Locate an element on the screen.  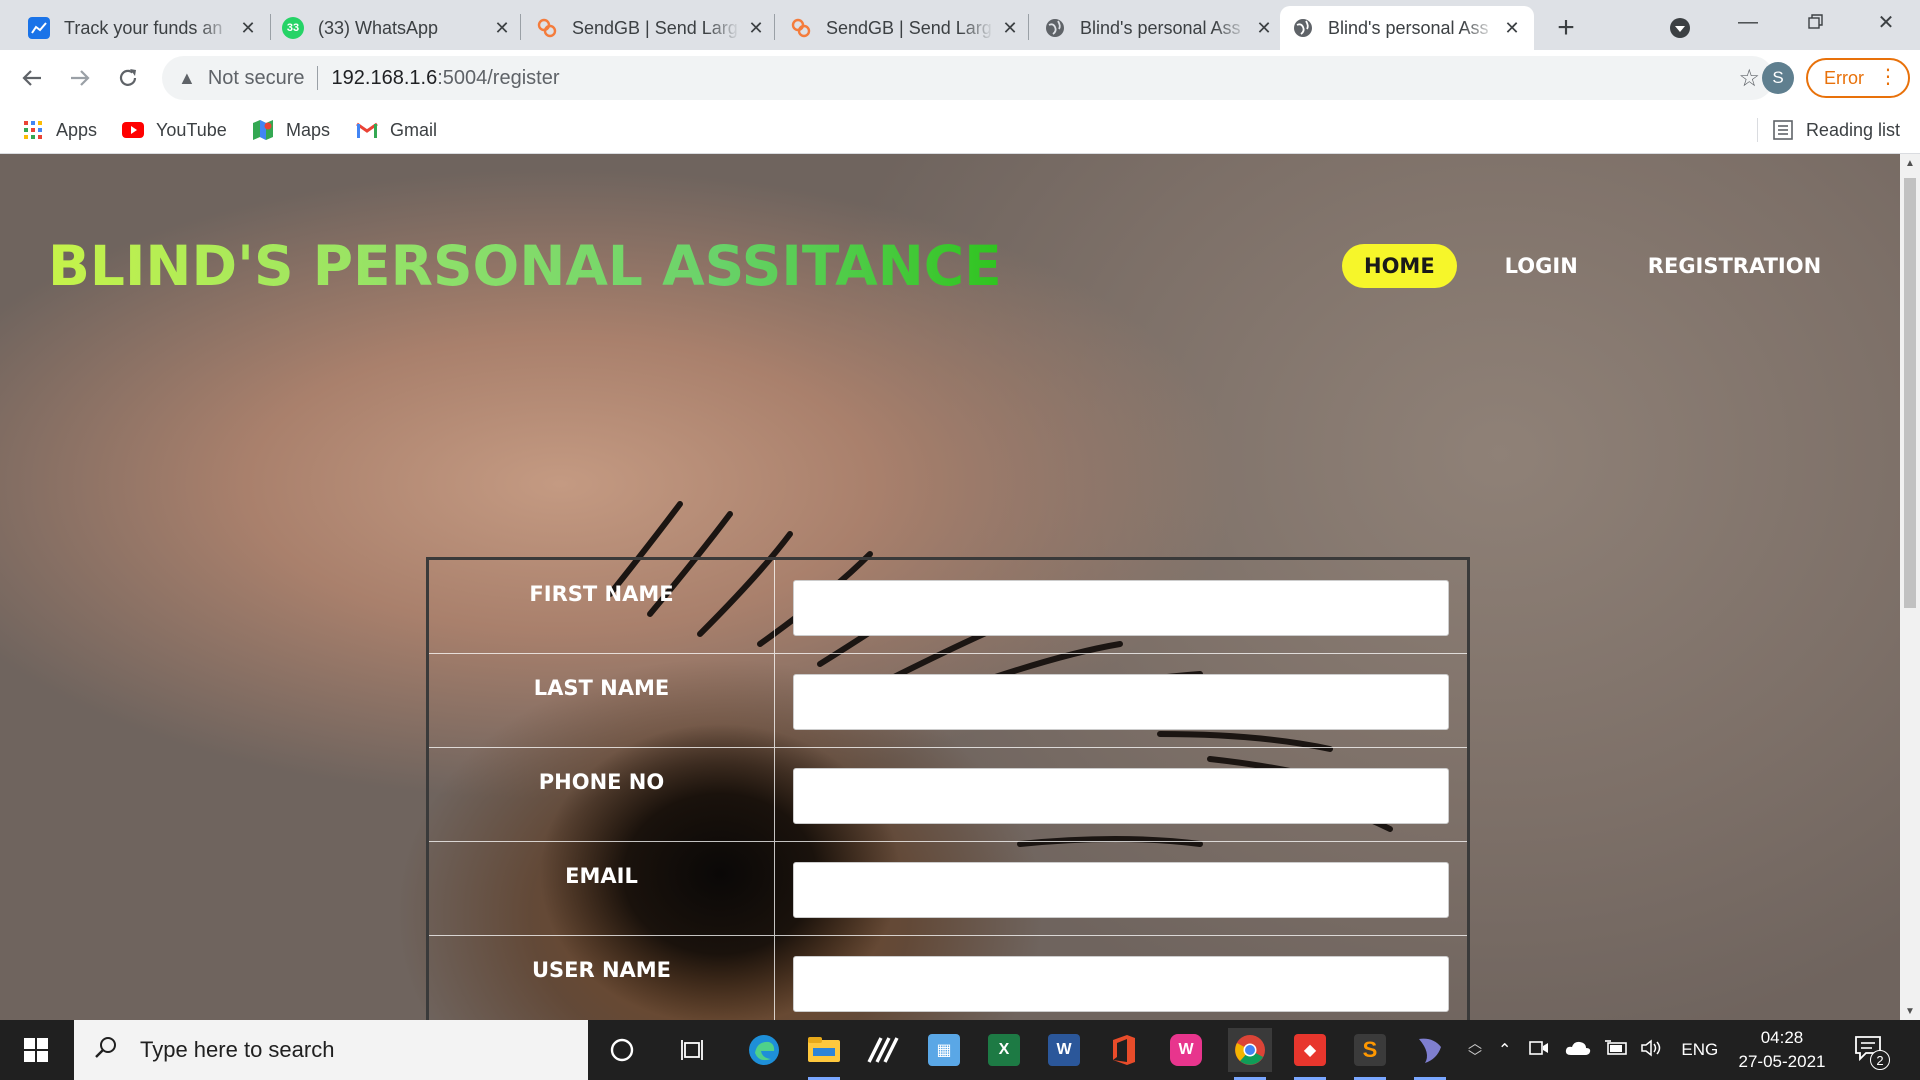
warning-triangle-icon: ▲ is located at coordinates (187, 78).